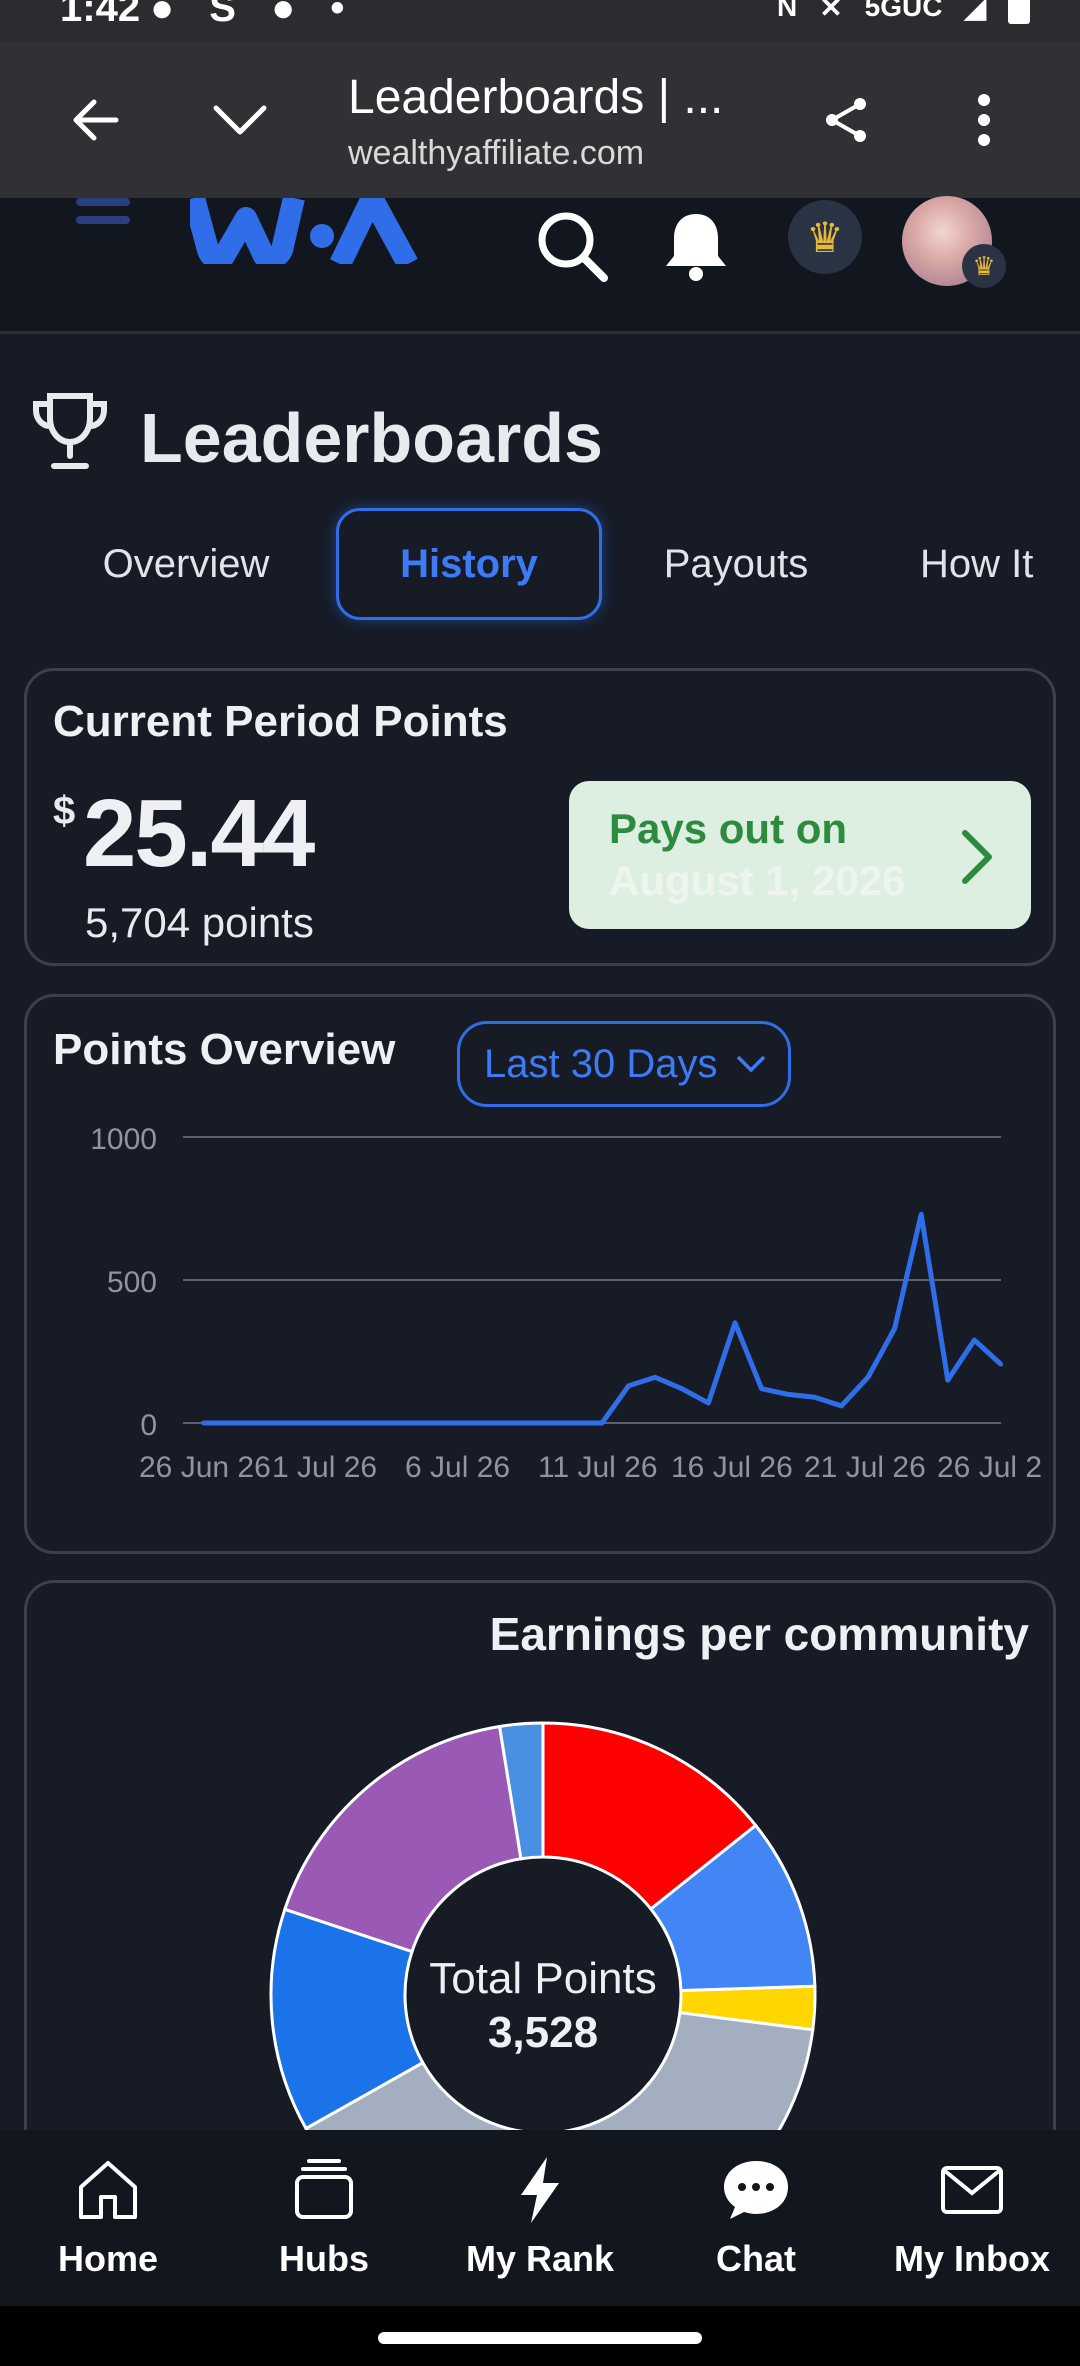 The image size is (1080, 2366). Describe the element at coordinates (977, 857) in the screenshot. I see `chevron-right-icon` at that location.